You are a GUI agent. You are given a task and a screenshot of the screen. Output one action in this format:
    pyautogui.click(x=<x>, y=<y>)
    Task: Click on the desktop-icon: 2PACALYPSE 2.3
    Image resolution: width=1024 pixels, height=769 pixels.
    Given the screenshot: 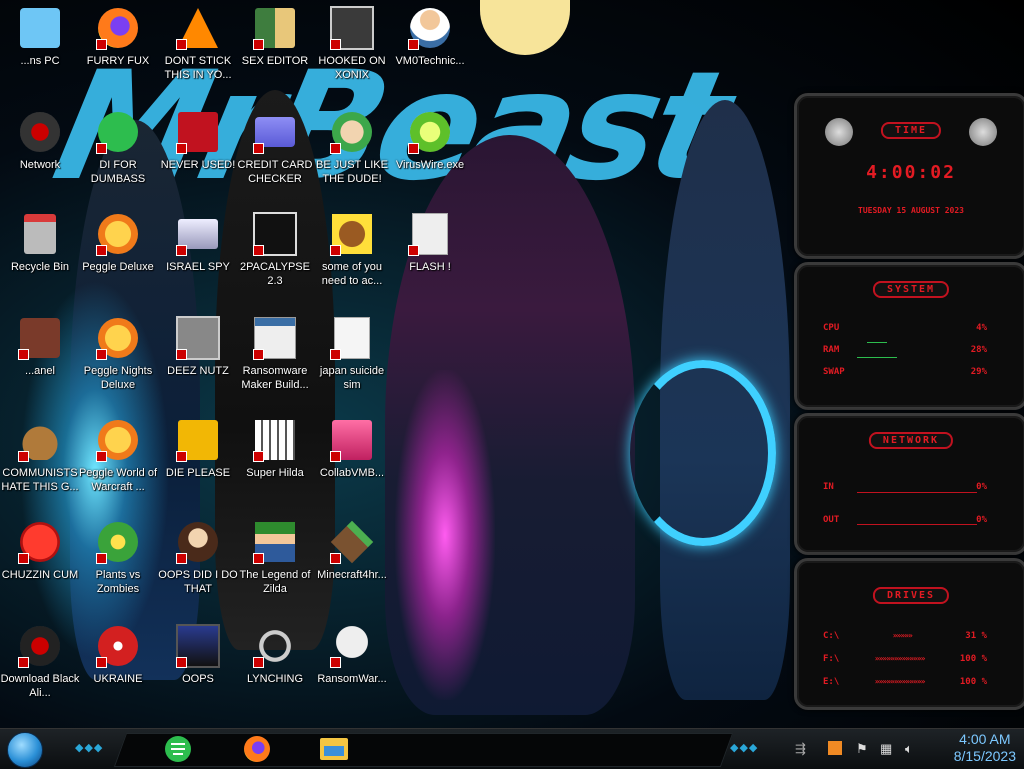 What is the action you would take?
    pyautogui.click(x=275, y=250)
    